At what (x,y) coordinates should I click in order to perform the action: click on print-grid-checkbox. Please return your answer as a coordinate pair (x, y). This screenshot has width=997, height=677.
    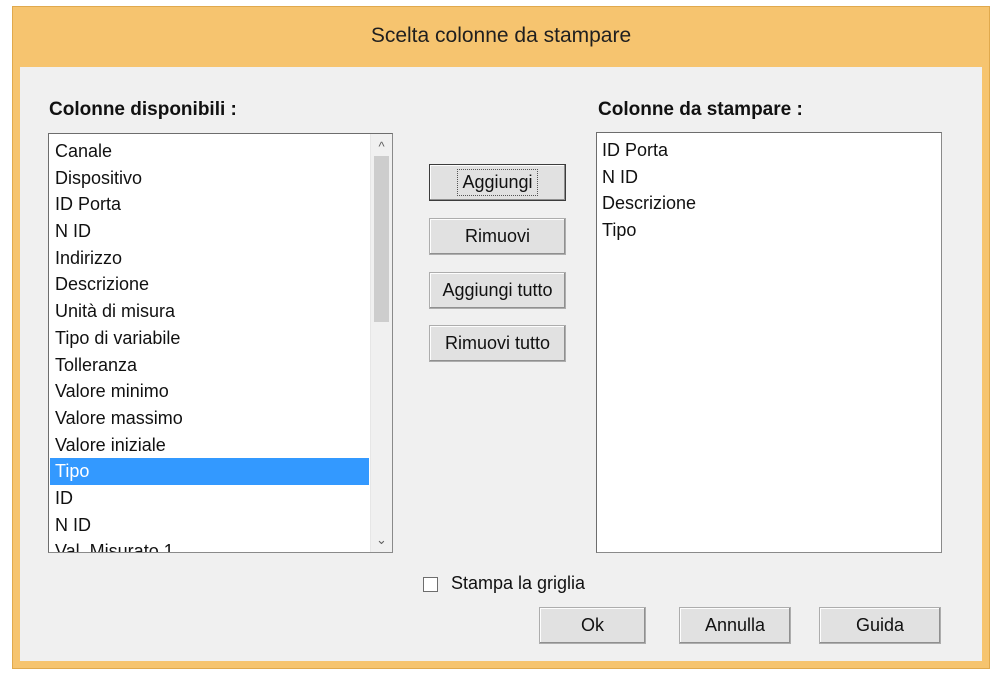
    Looking at the image, I should click on (430, 584).